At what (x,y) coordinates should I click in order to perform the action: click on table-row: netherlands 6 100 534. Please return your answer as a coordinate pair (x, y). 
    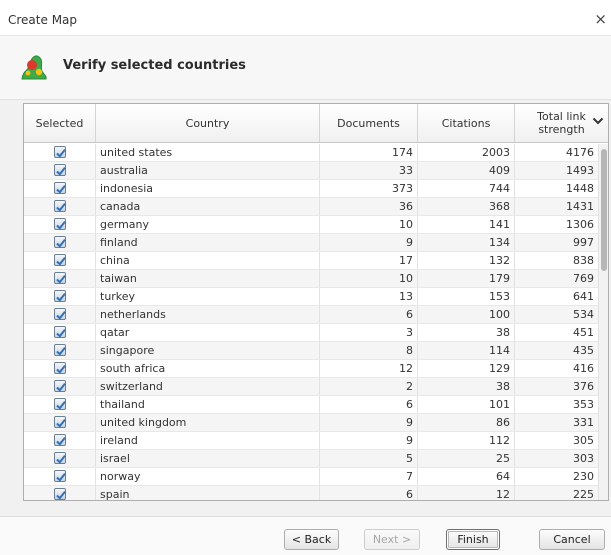
    Looking at the image, I should click on (311, 315).